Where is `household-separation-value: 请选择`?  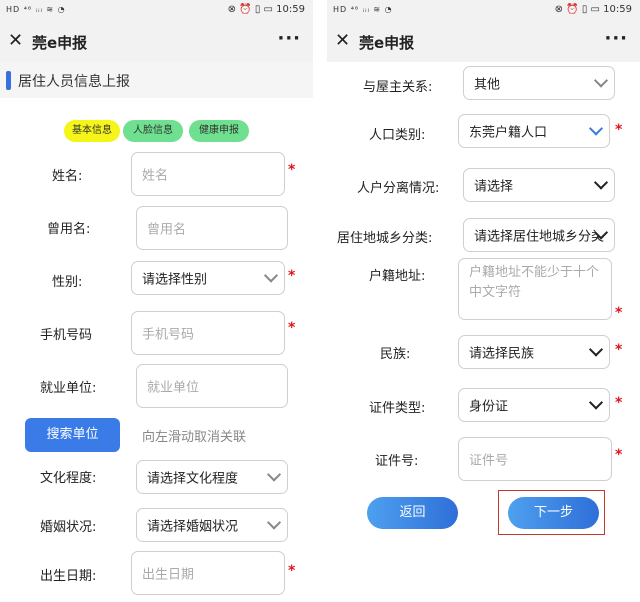
household-separation-value: 请选择 is located at coordinates (494, 187).